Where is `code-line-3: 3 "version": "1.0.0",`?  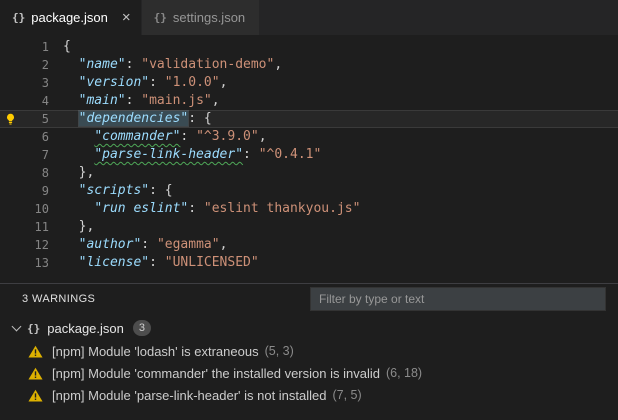 code-line-3: 3 "version": "1.0.0", is located at coordinates (309, 83).